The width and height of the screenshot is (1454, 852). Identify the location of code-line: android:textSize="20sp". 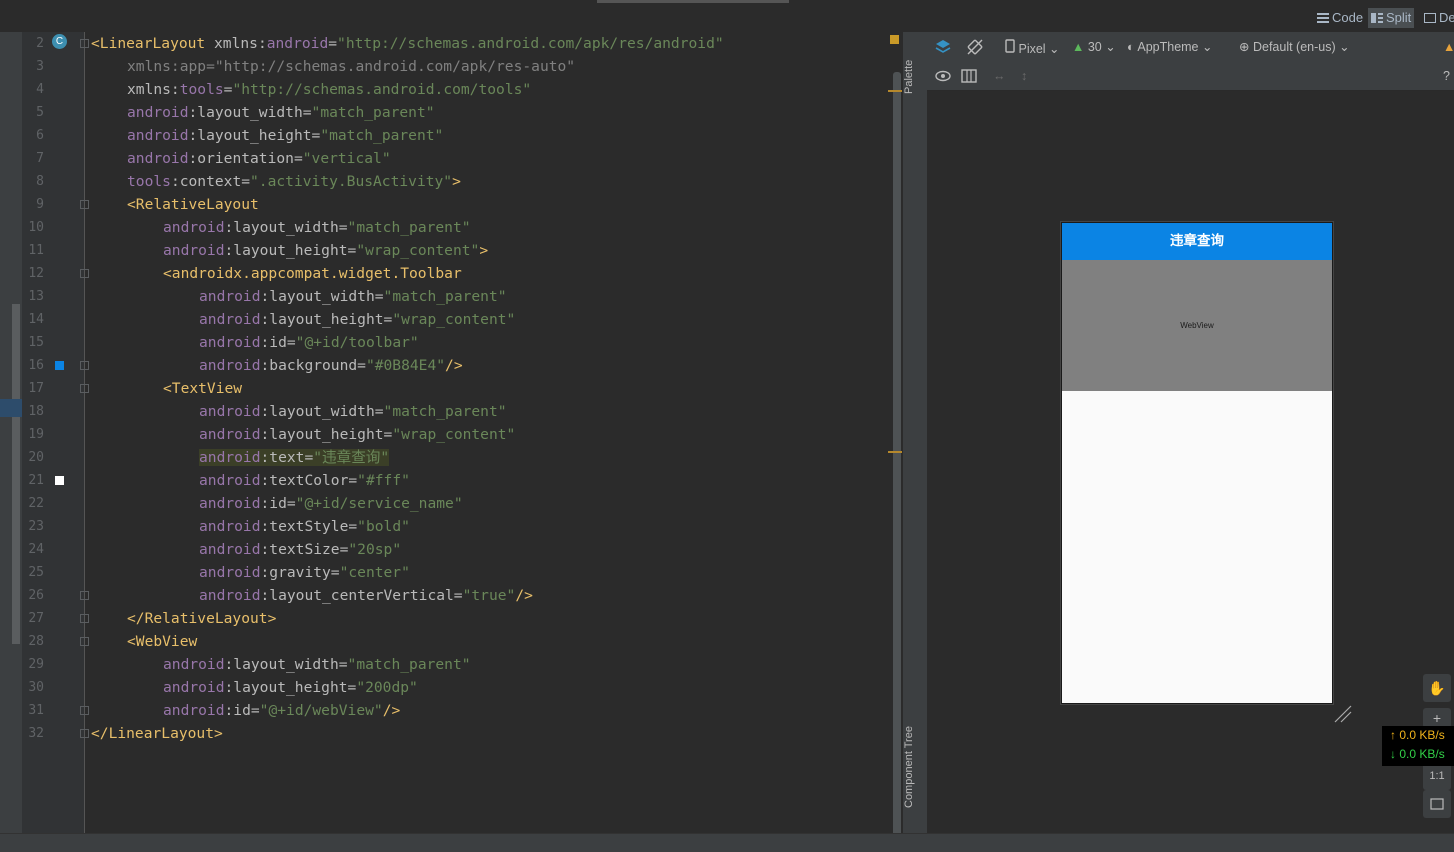
(300, 549).